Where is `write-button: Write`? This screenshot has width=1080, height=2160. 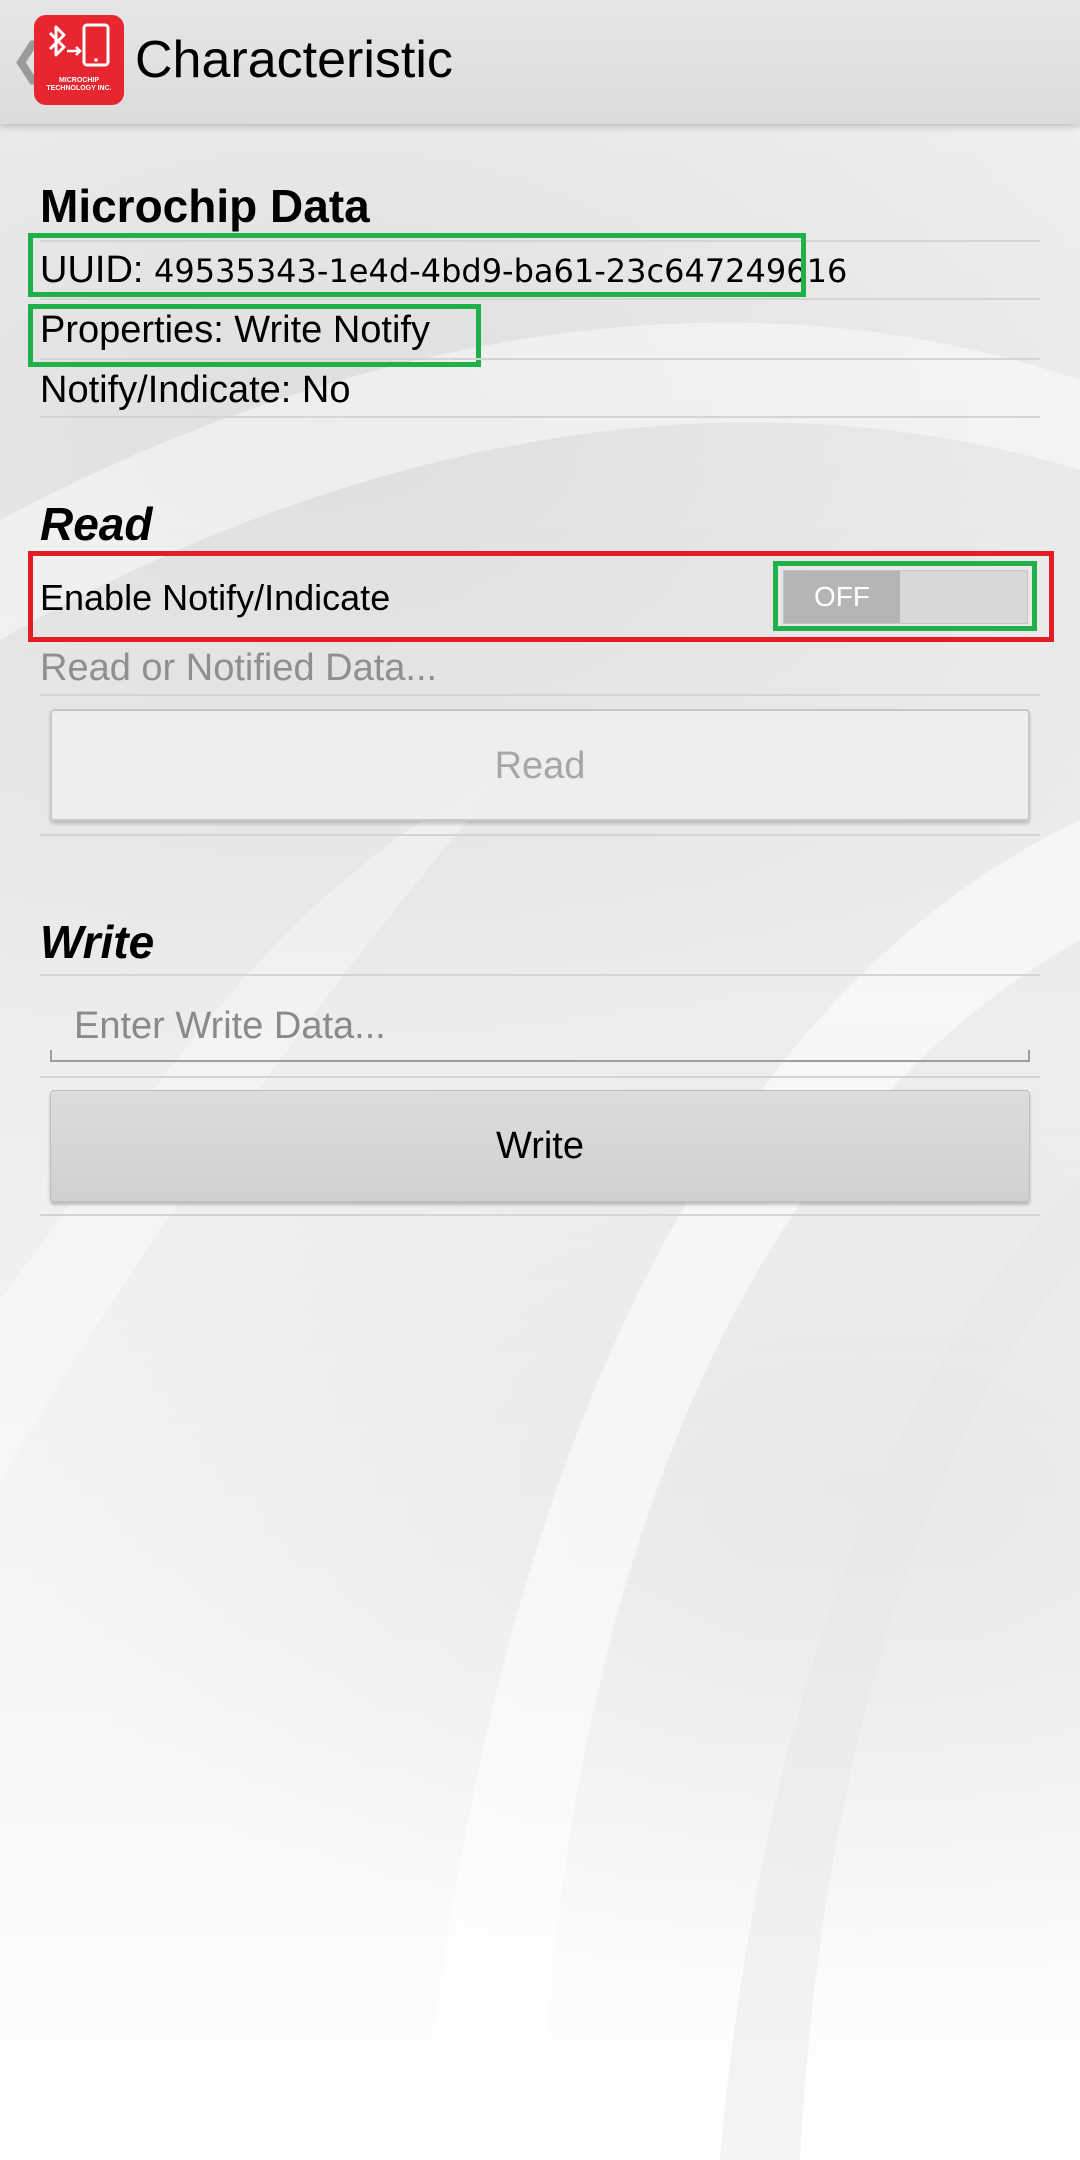
write-button: Write is located at coordinates (540, 1146).